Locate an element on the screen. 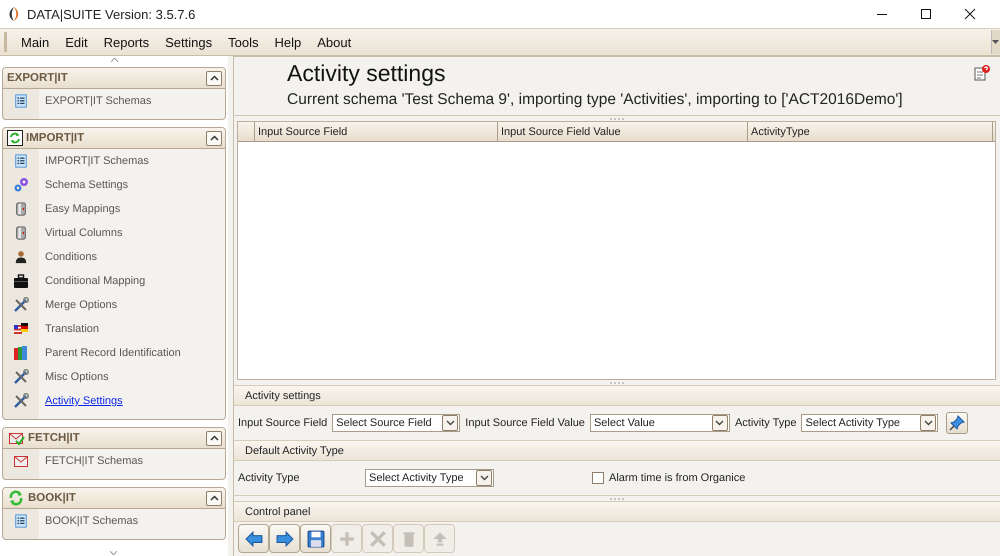 The width and height of the screenshot is (1000, 556). gears-icon is located at coordinates (21, 185).